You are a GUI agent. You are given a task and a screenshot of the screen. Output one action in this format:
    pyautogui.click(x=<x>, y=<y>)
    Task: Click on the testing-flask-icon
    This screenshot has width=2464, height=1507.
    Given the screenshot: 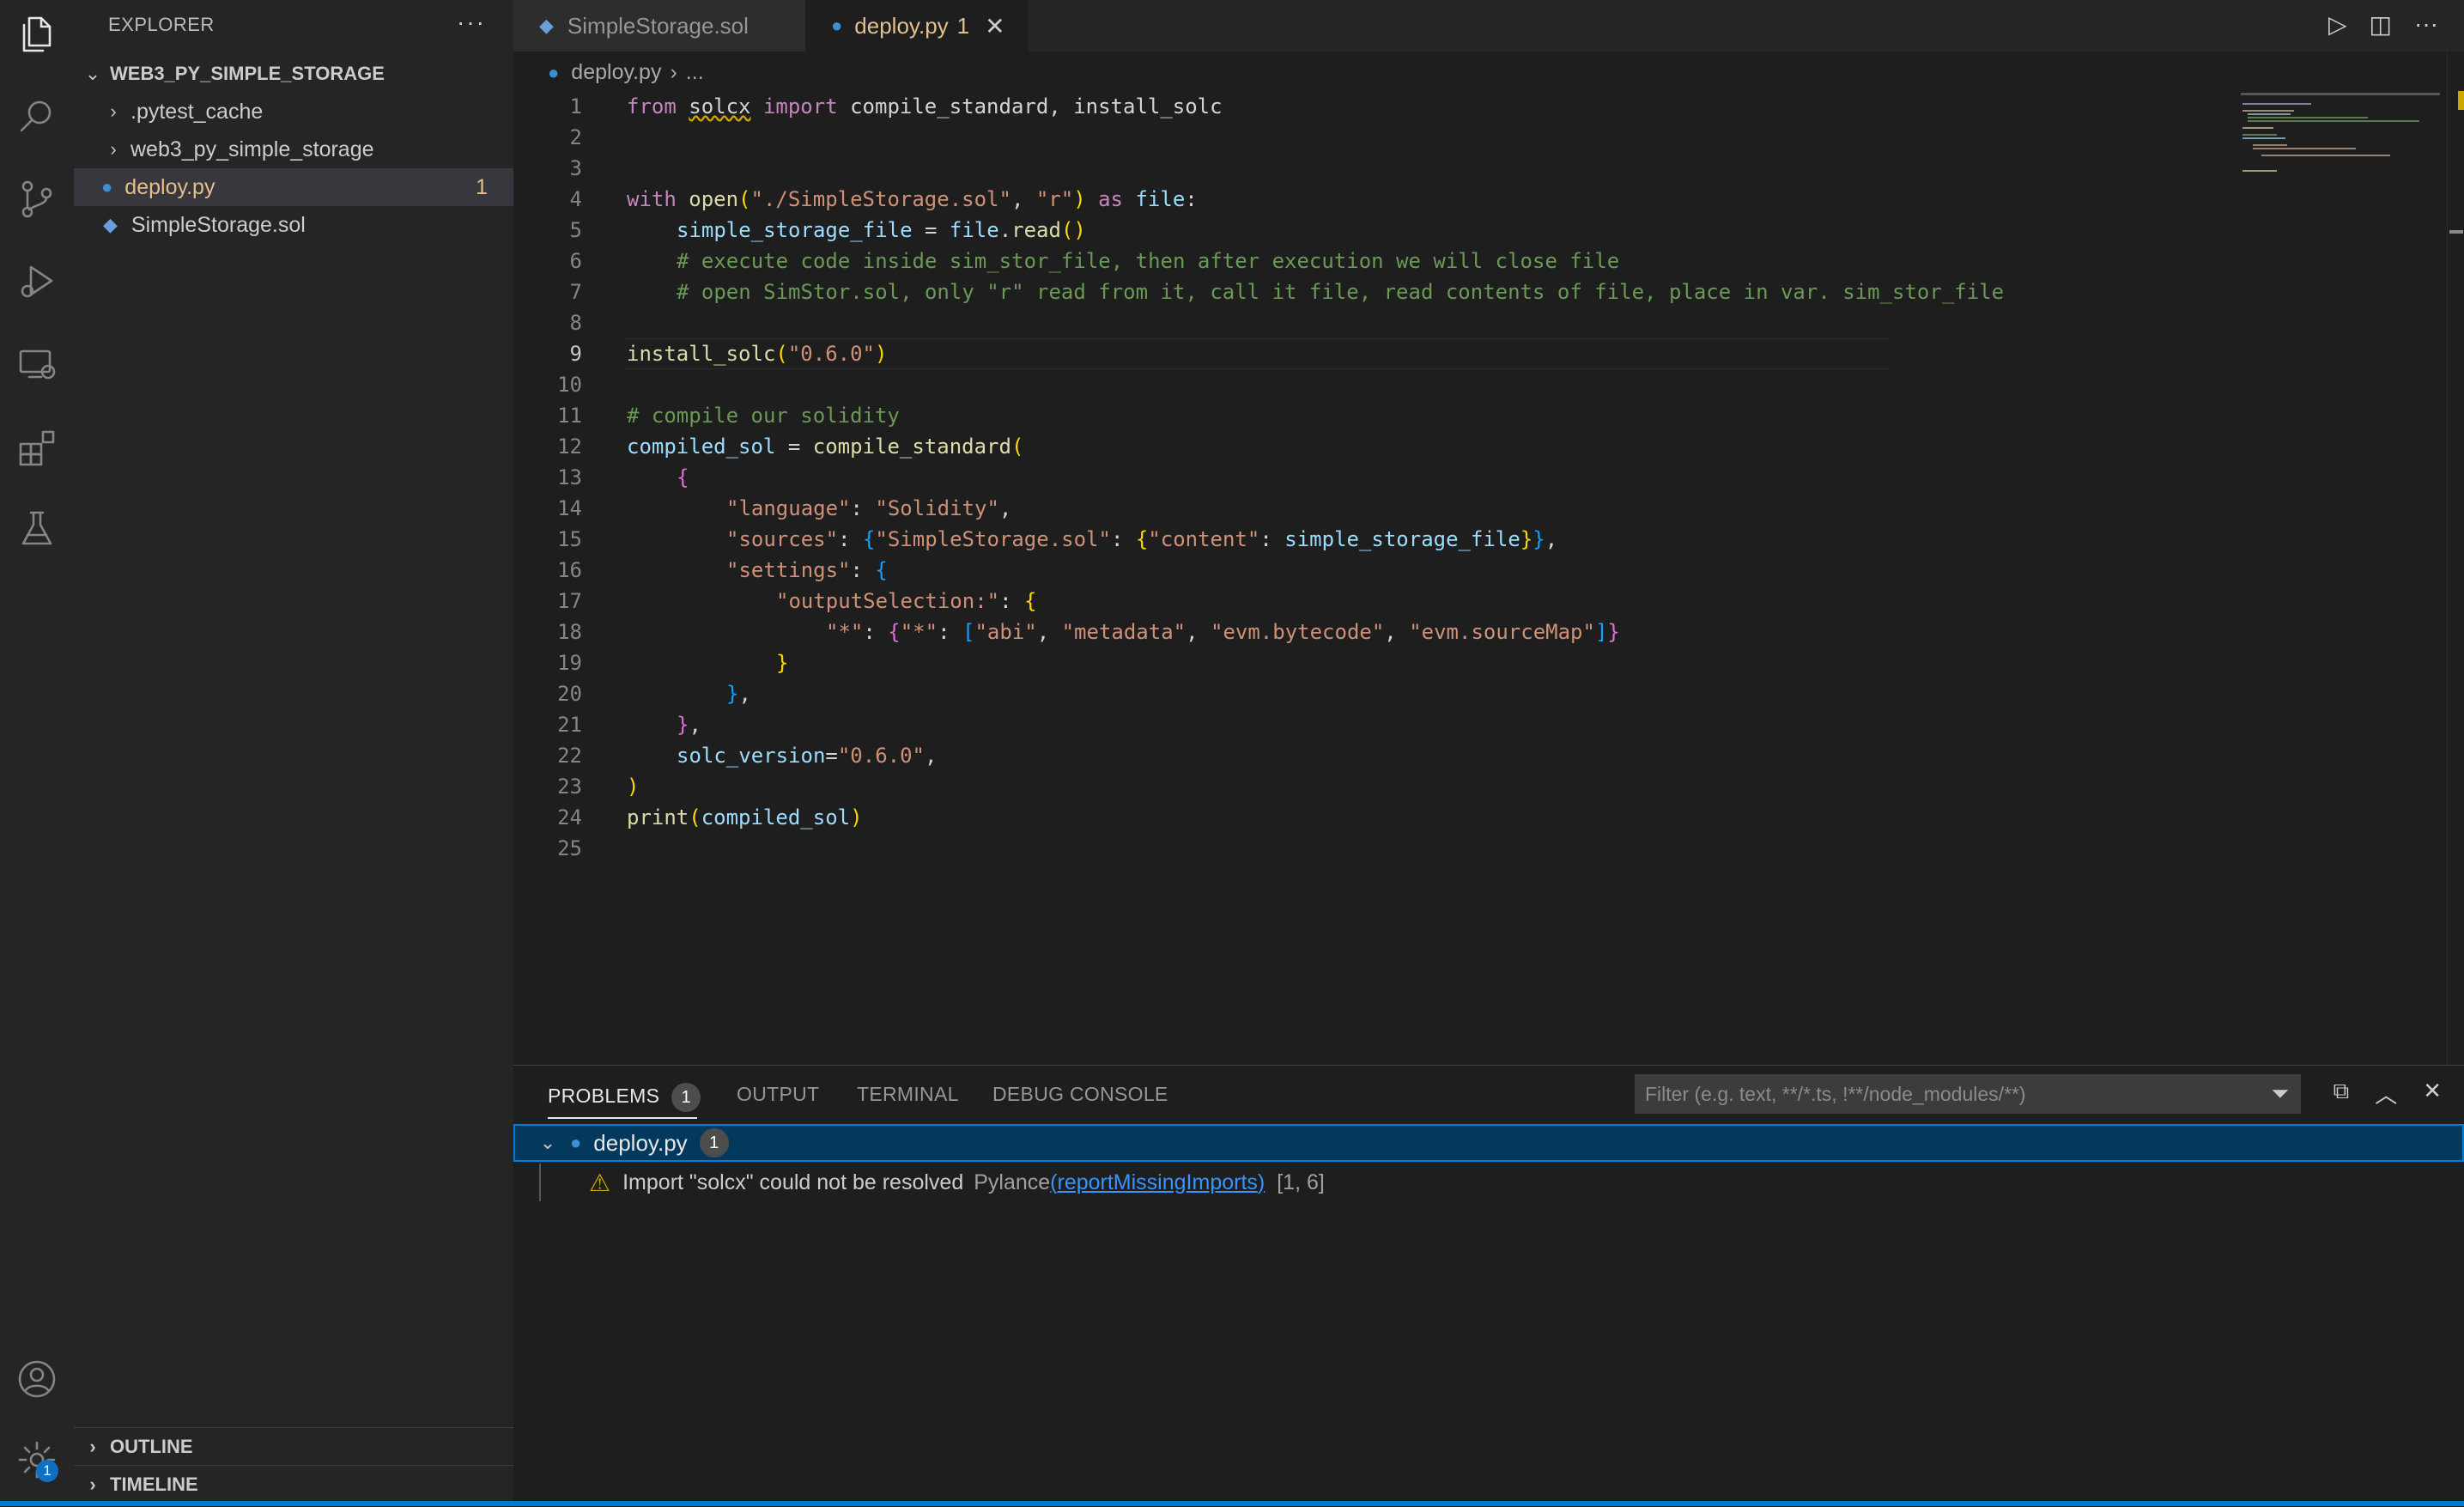 What is the action you would take?
    pyautogui.click(x=37, y=529)
    